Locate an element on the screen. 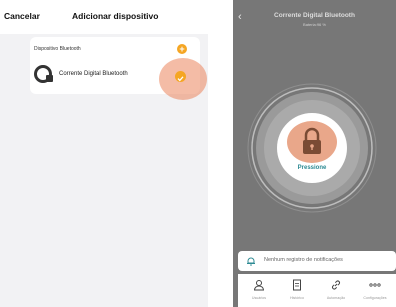 This screenshot has height=307, width=396. padlock-icon is located at coordinates (312, 140).